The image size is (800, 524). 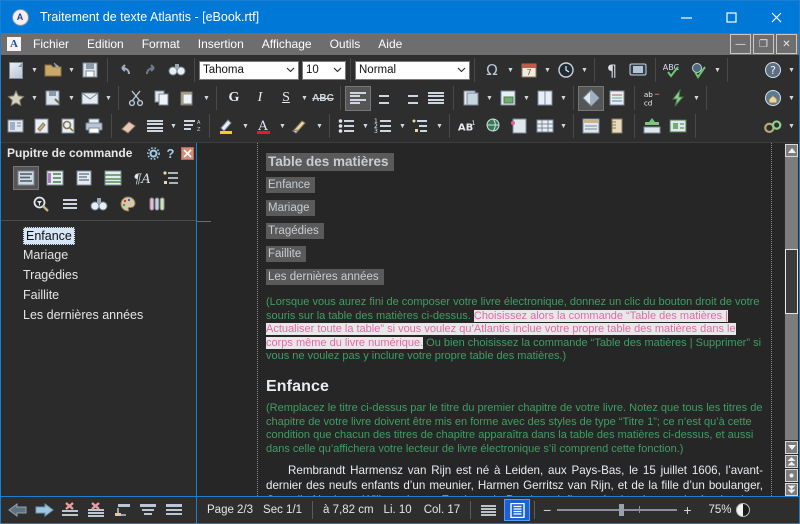 What do you see at coordinates (673, 70) in the screenshot?
I see `spellcheck-button: ABC` at bounding box center [673, 70].